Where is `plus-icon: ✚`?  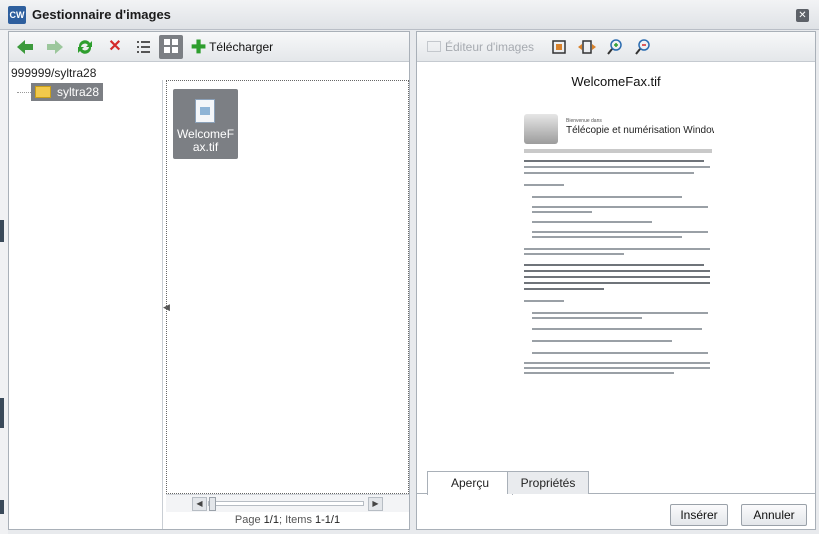 plus-icon: ✚ is located at coordinates (199, 47).